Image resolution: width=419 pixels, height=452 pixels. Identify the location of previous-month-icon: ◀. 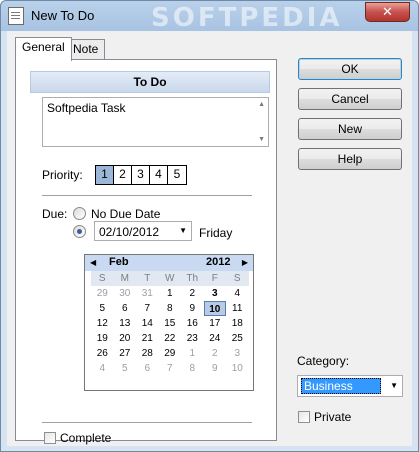
(93, 262).